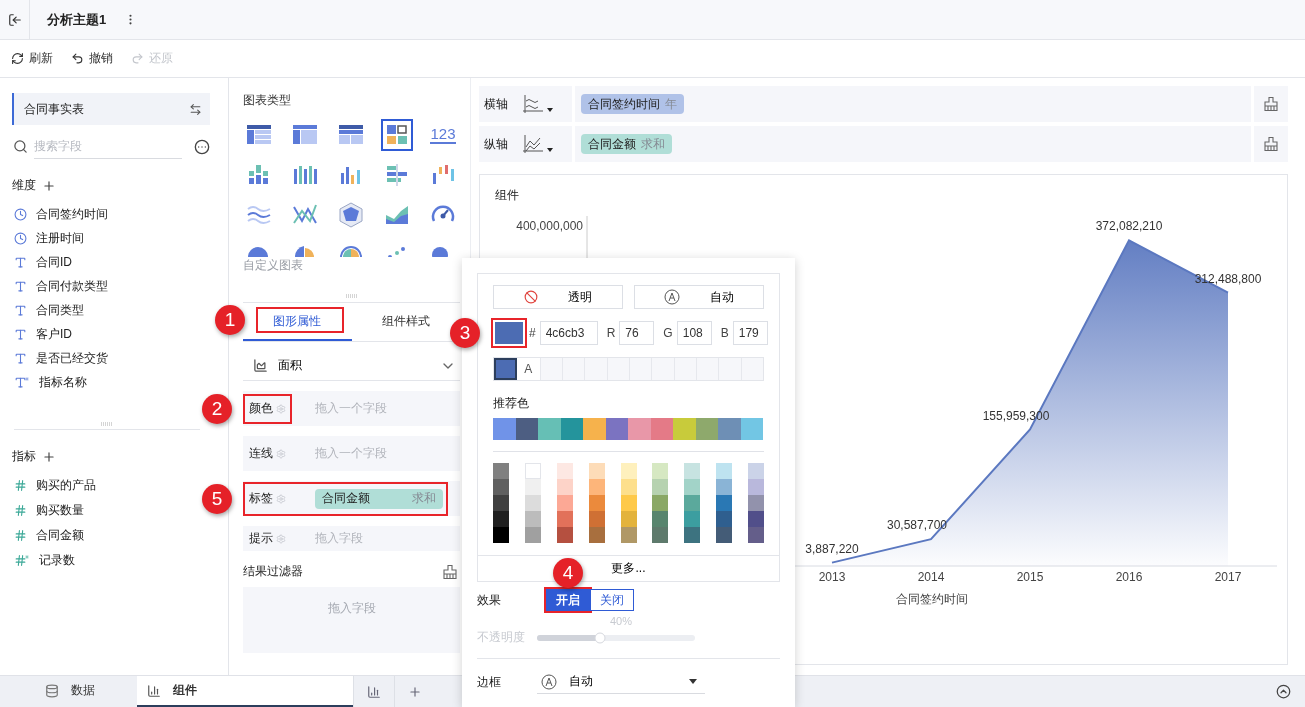 This screenshot has height=707, width=1305. I want to click on field-name: 合同签约时间, so click(72, 214).